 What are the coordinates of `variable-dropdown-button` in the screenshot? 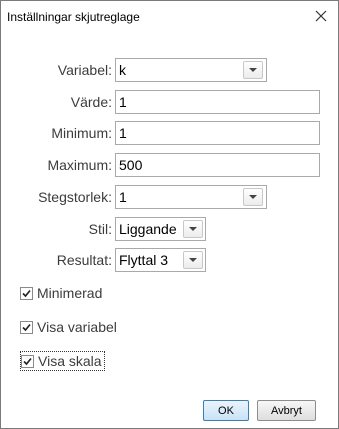 It's located at (253, 70).